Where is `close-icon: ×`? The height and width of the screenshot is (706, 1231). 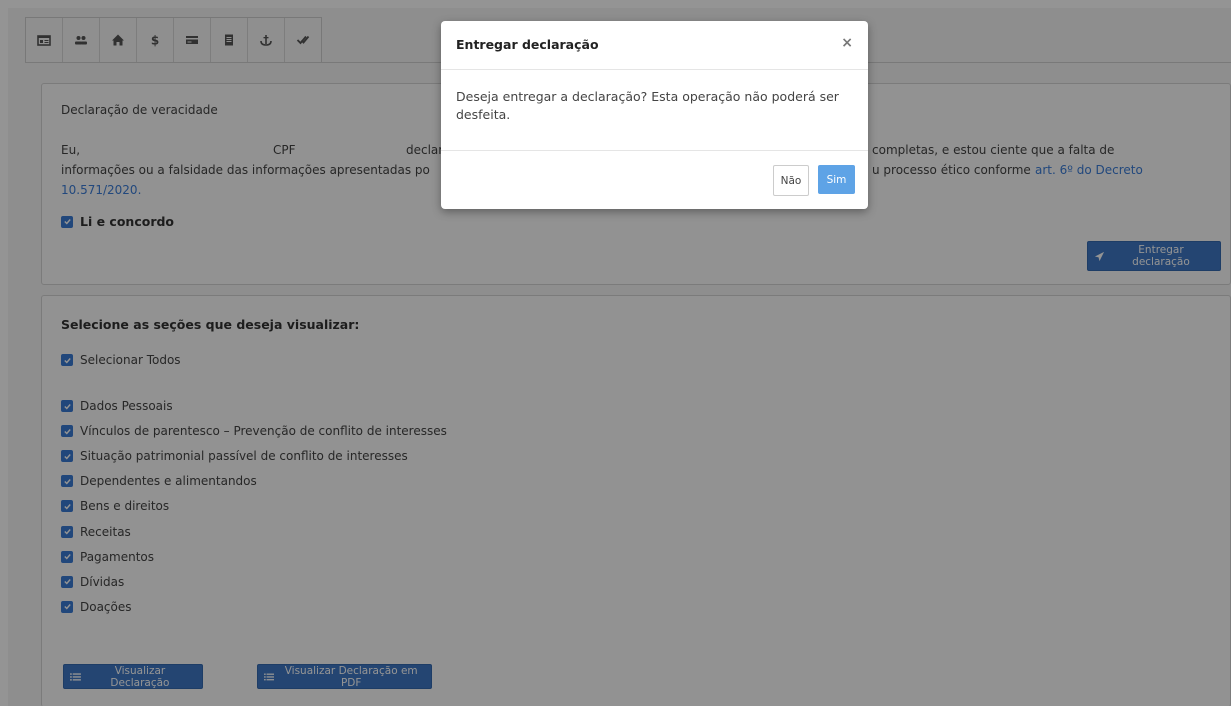
close-icon: × is located at coordinates (847, 43).